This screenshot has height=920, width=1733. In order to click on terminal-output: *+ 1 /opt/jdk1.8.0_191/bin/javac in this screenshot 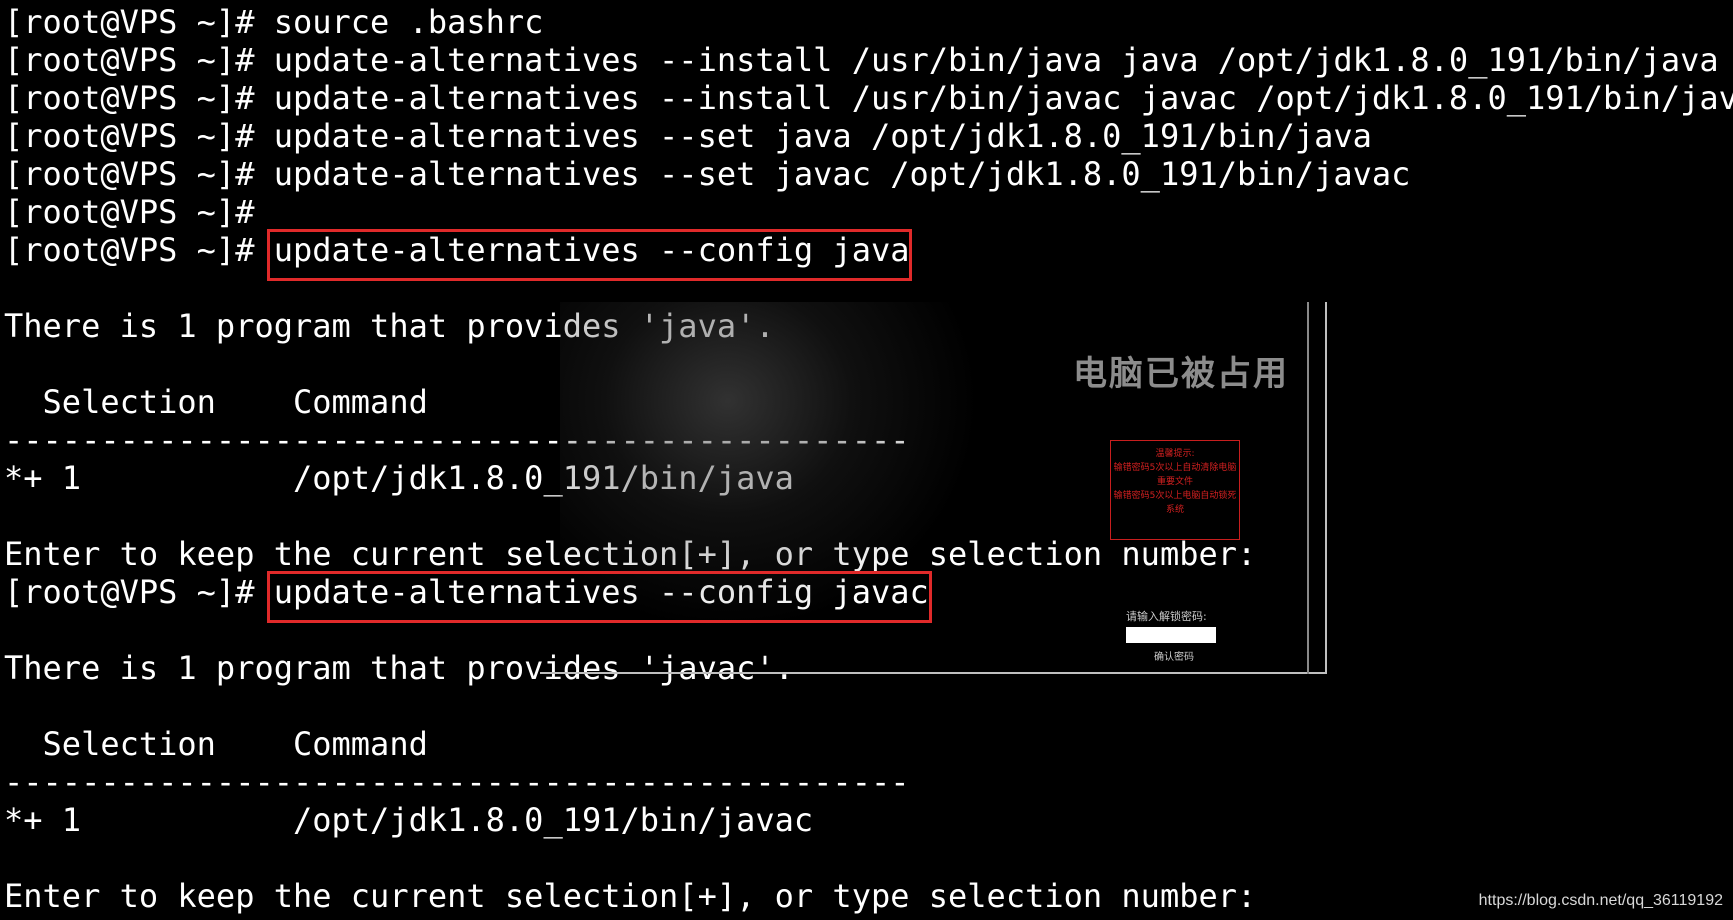, I will do `click(409, 820)`.